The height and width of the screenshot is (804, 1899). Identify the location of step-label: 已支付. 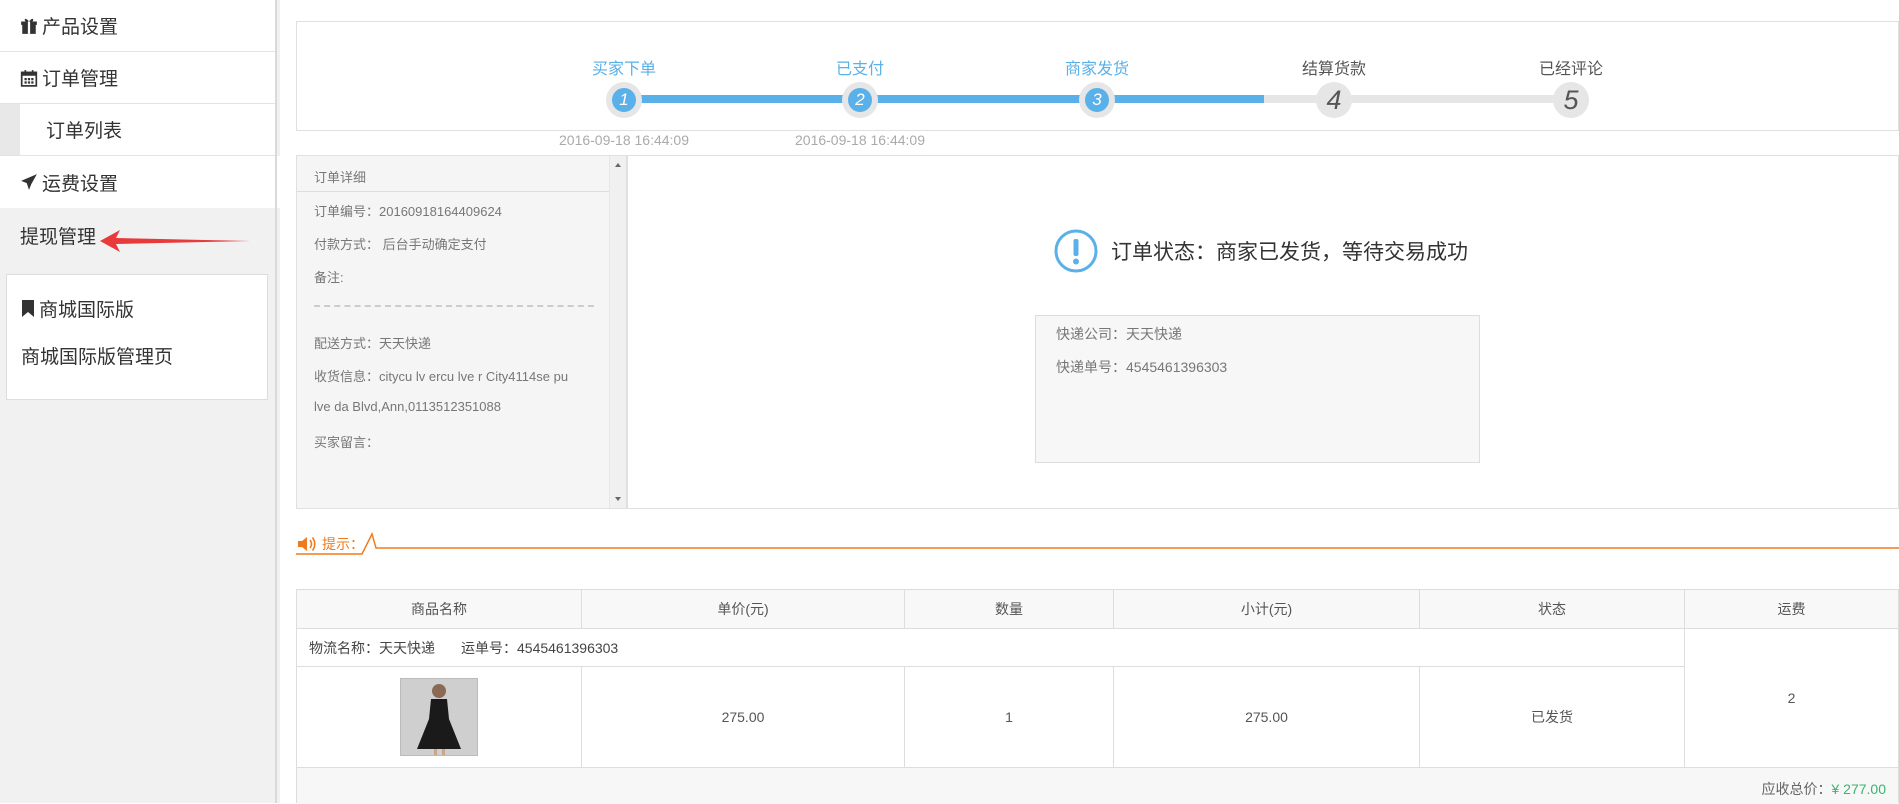
(859, 69).